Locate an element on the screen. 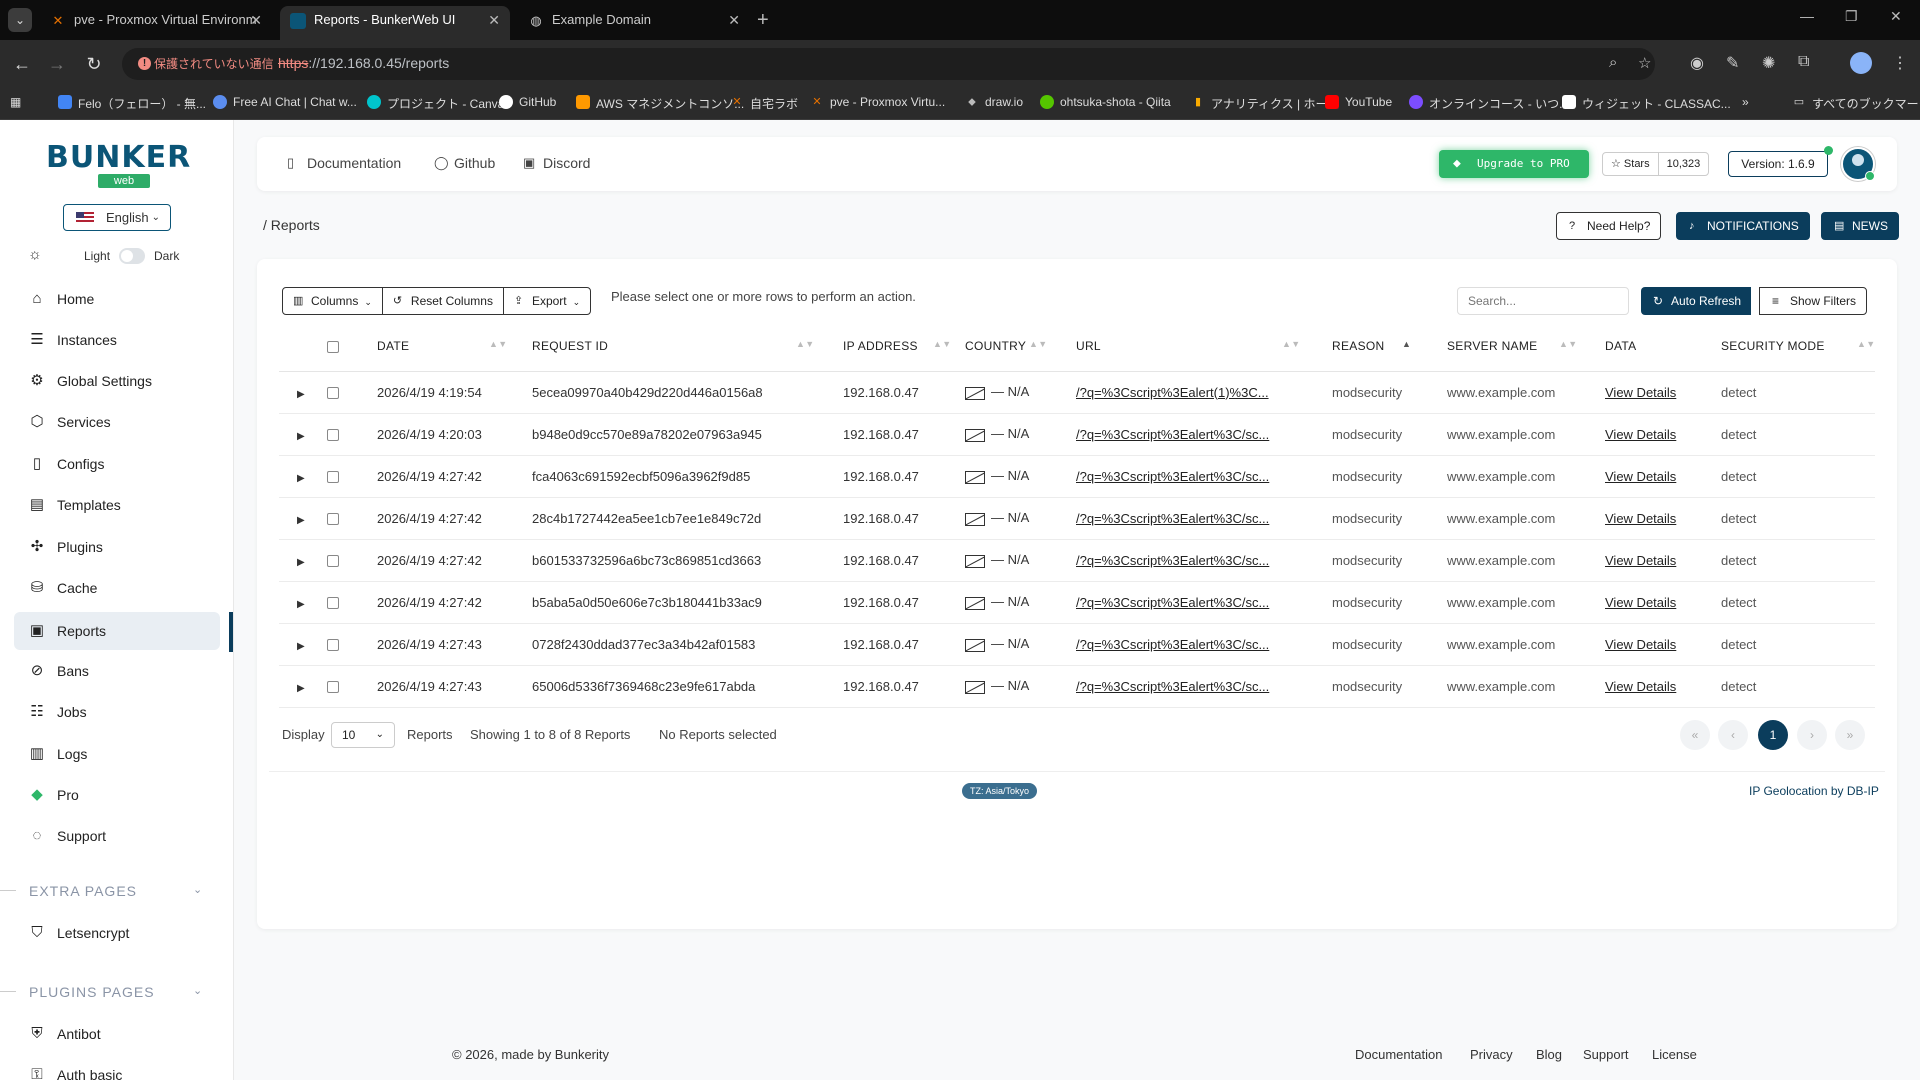 Image resolution: width=1920 pixels, height=1080 pixels. bookmark-item: プロジェクト - Canva is located at coordinates (435, 103).